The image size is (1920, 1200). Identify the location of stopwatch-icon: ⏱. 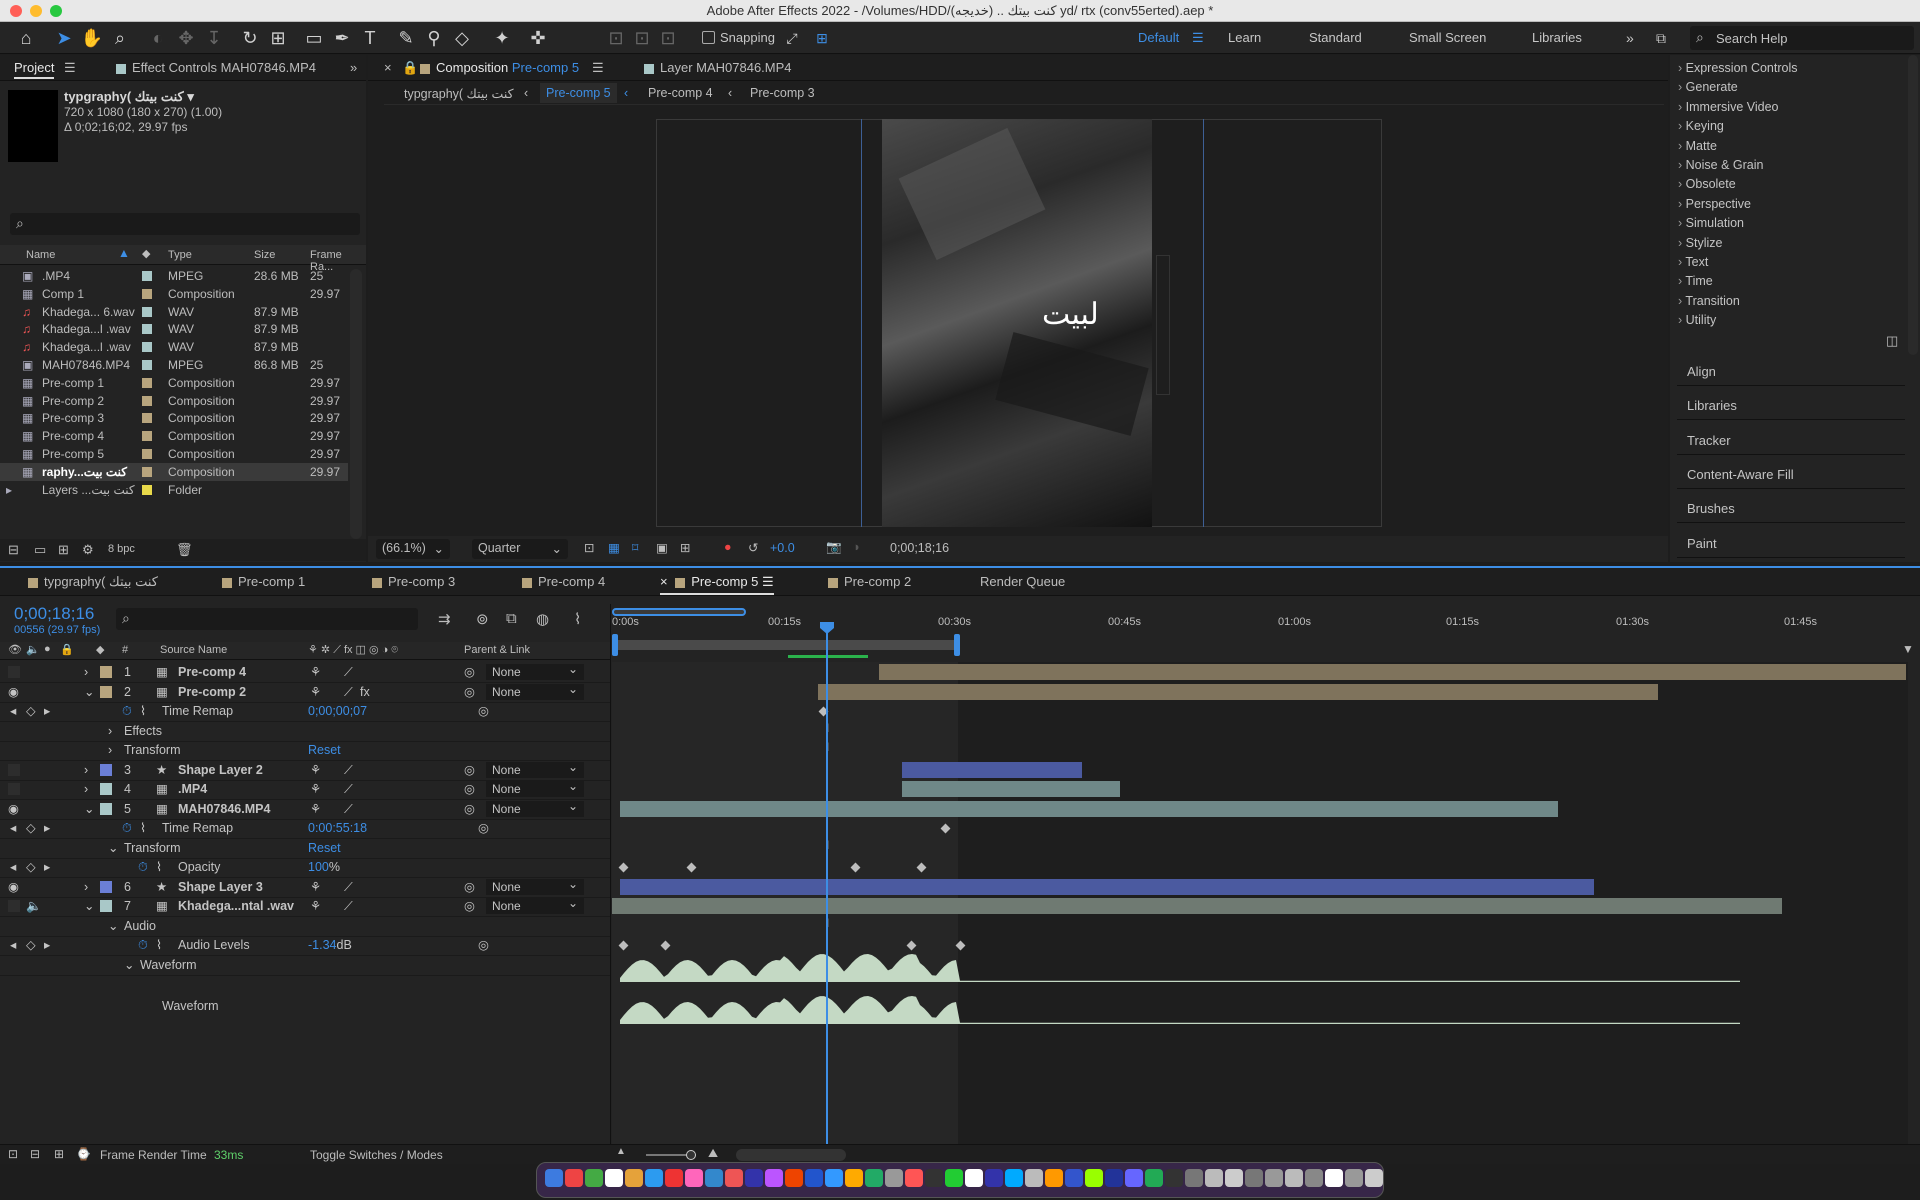
(127, 828).